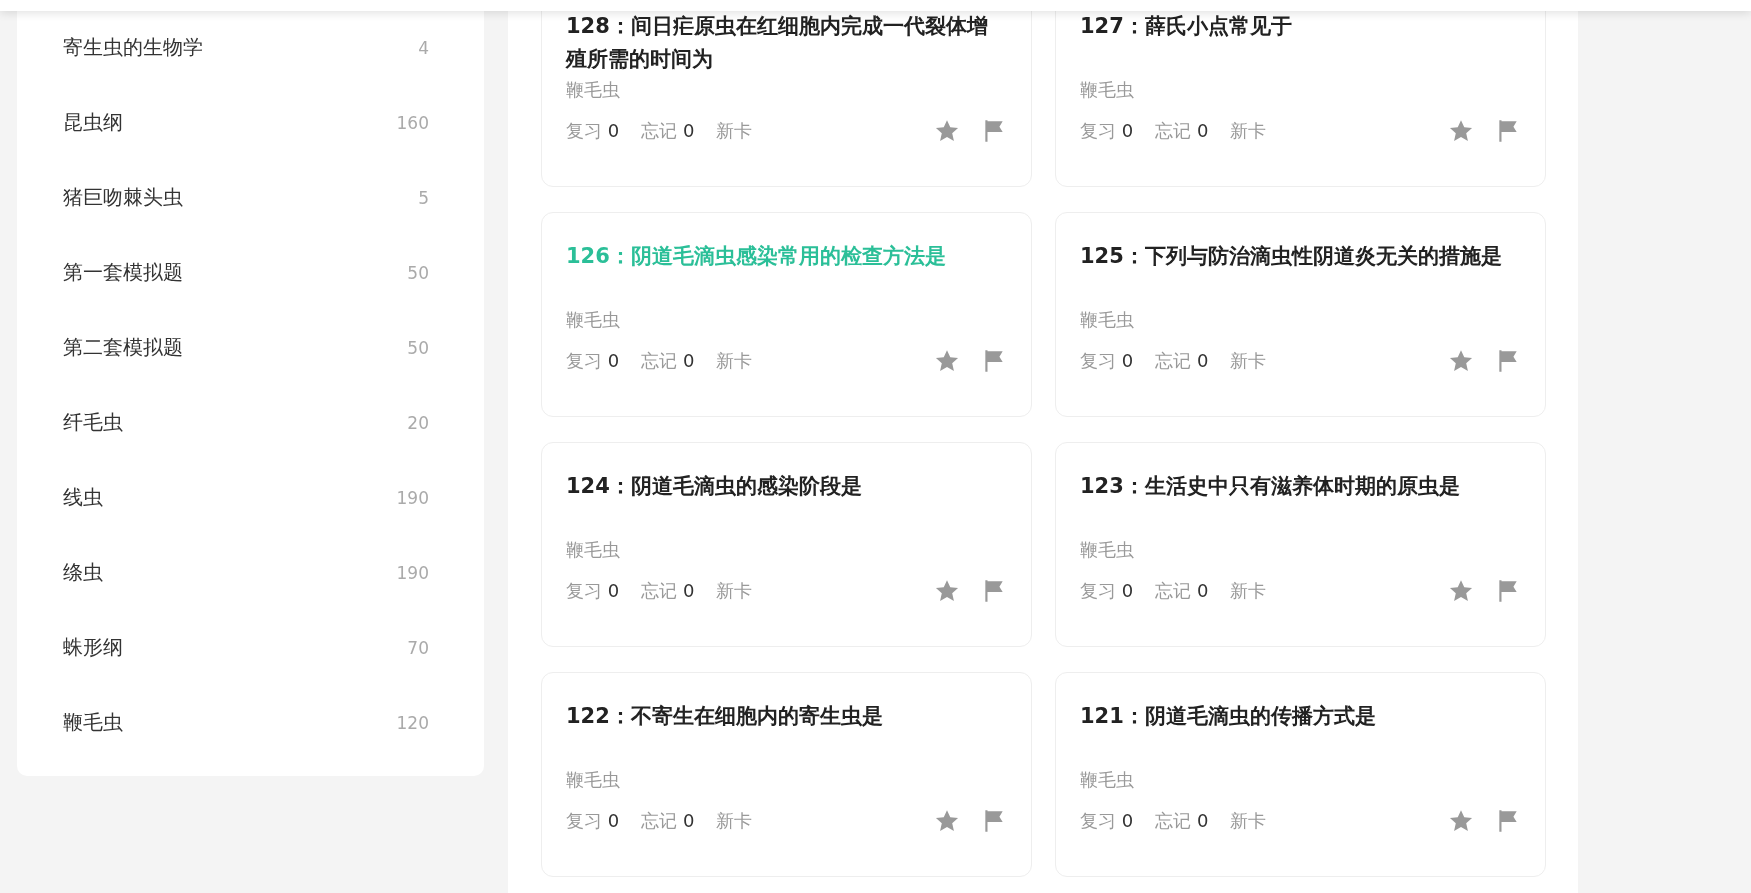 Image resolution: width=1751 pixels, height=893 pixels. What do you see at coordinates (714, 486) in the screenshot?
I see `question-title: 124：阴道毛滴虫的感染阶段是` at bounding box center [714, 486].